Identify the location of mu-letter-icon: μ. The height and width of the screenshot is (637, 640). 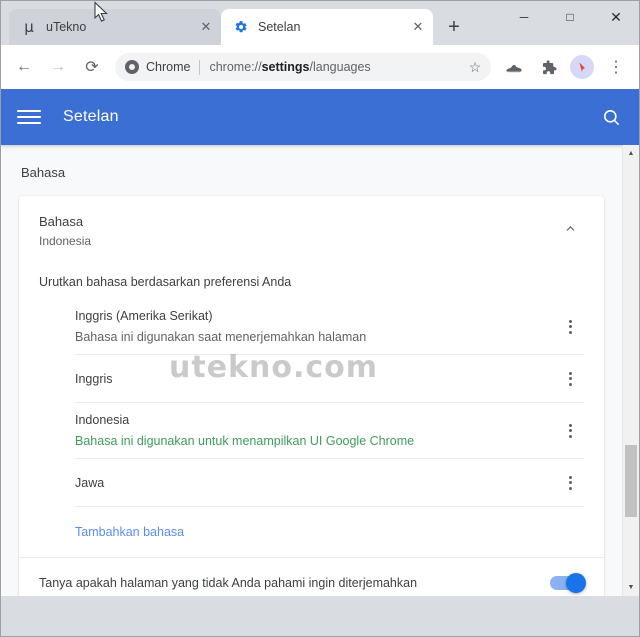
(29, 27).